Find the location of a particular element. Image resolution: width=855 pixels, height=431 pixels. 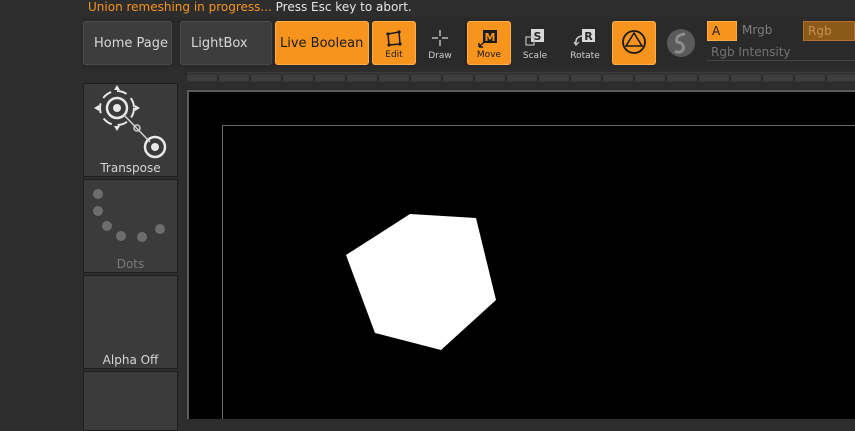

draw-label: Draw is located at coordinates (440, 56).